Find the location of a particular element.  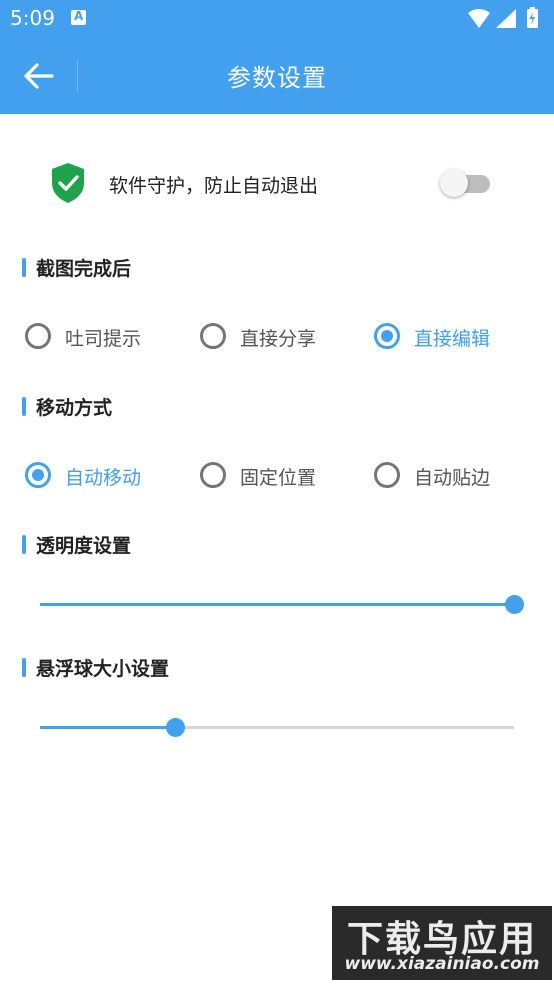

guard-toggle is located at coordinates (466, 183).